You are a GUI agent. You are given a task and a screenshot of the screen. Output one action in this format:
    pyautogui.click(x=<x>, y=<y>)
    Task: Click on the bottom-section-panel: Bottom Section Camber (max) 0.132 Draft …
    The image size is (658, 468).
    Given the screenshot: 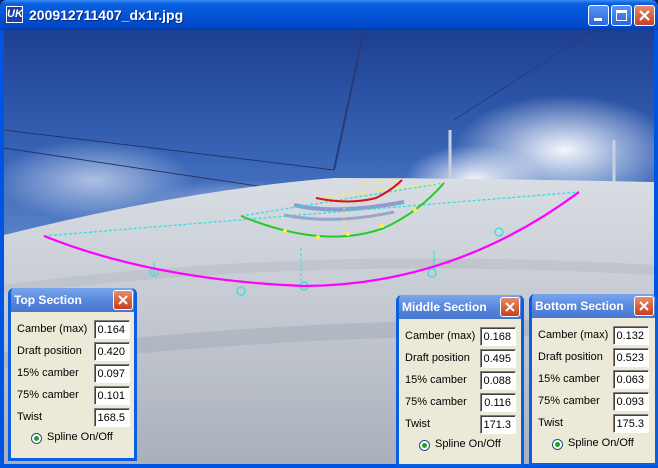 What is the action you would take?
    pyautogui.click(x=593, y=380)
    